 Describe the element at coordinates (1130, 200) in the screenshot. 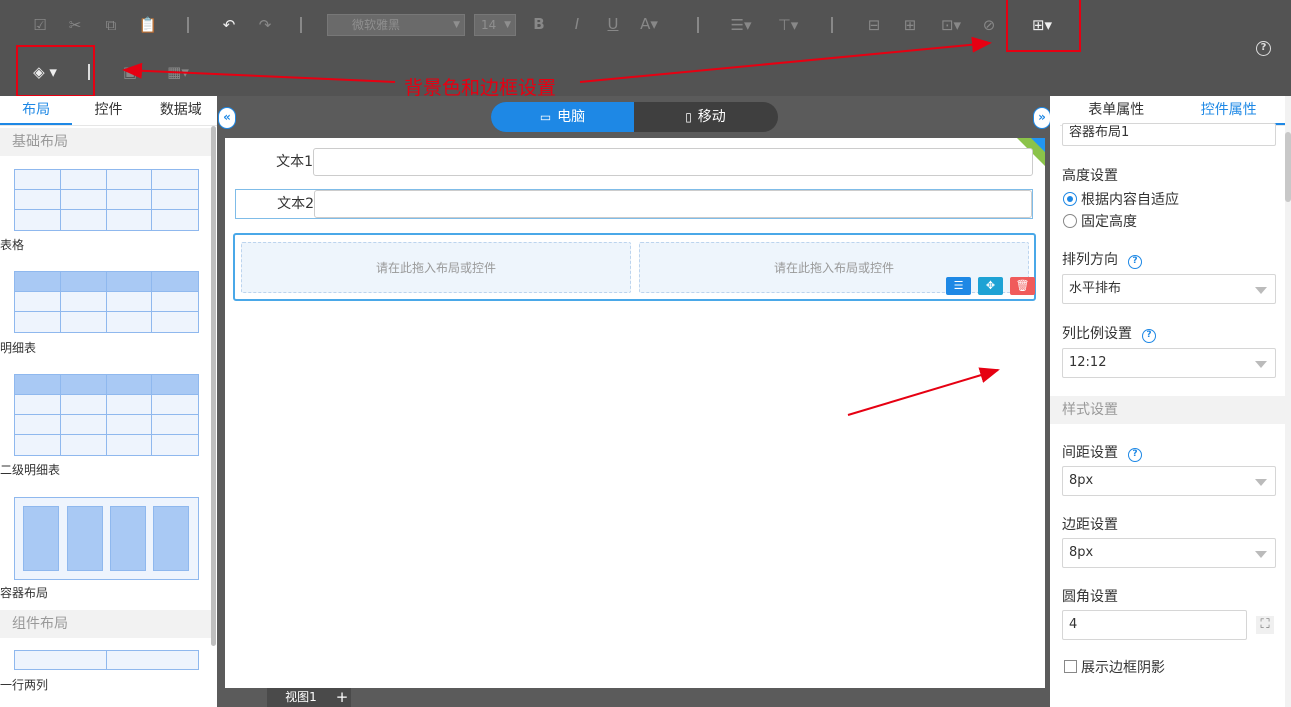

I see `radio-auto-height-label: 根据内容自适应` at that location.